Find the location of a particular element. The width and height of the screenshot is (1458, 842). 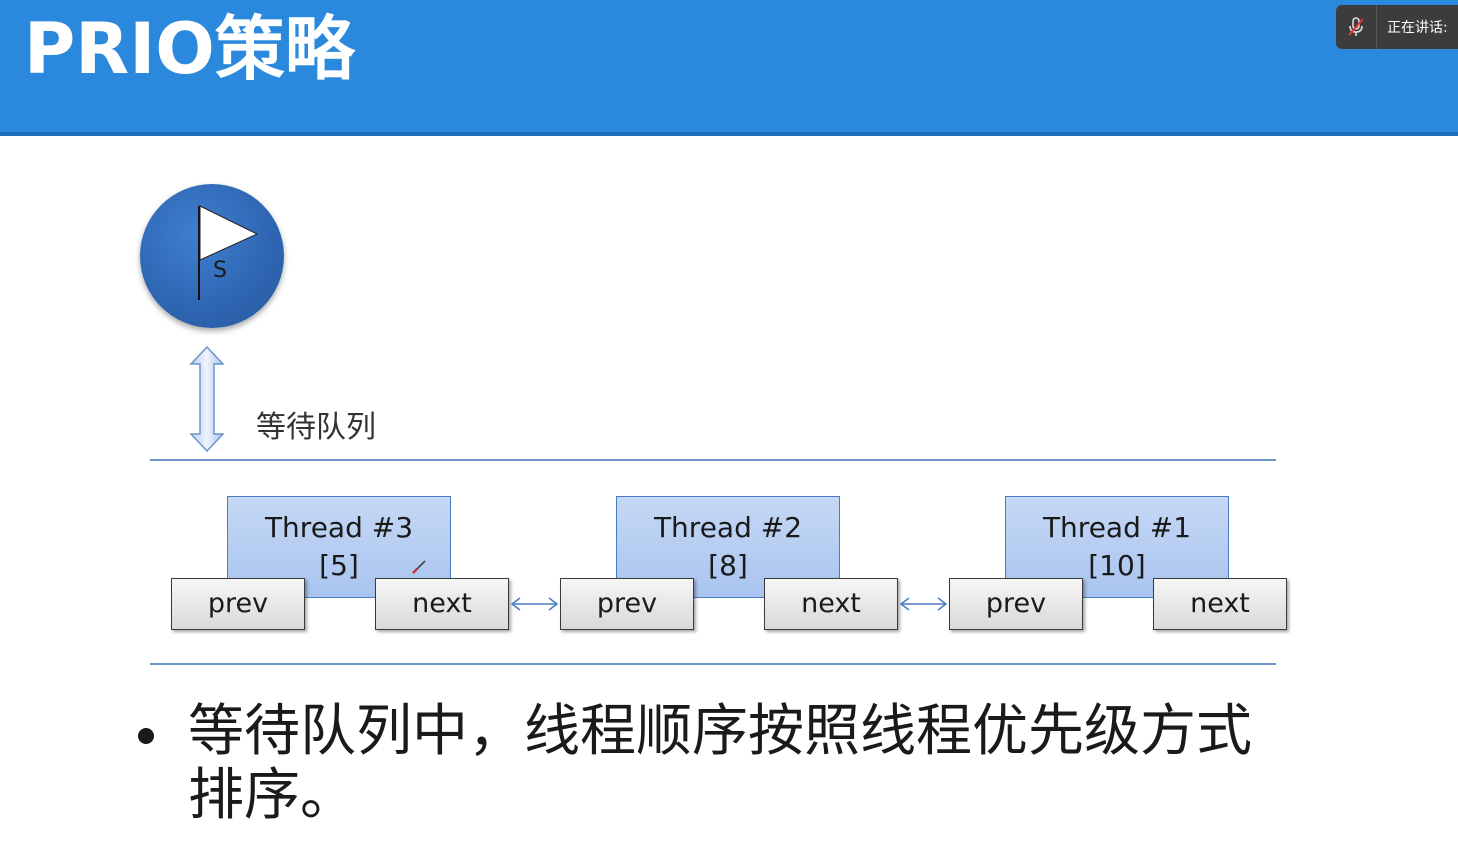

speaking-indicator: 正在讲话: is located at coordinates (1397, 27).